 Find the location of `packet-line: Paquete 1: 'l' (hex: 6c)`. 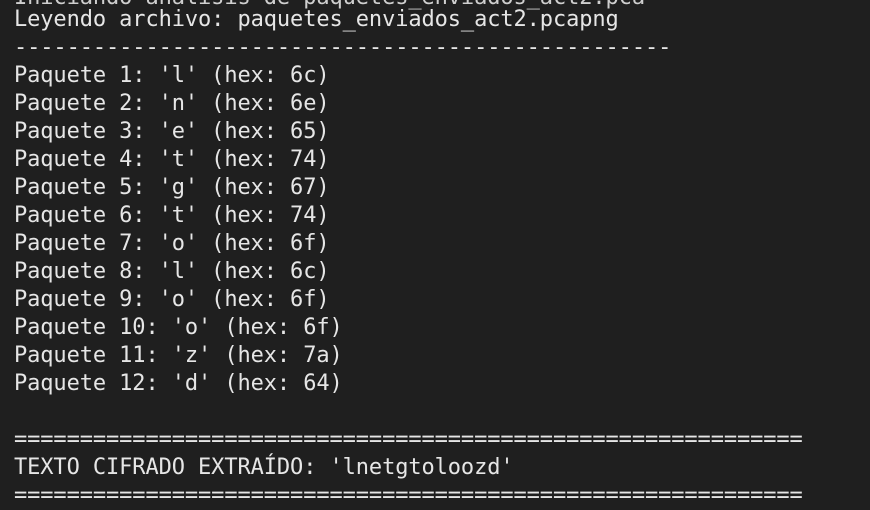

packet-line: Paquete 1: 'l' (hex: 6c) is located at coordinates (172, 75).